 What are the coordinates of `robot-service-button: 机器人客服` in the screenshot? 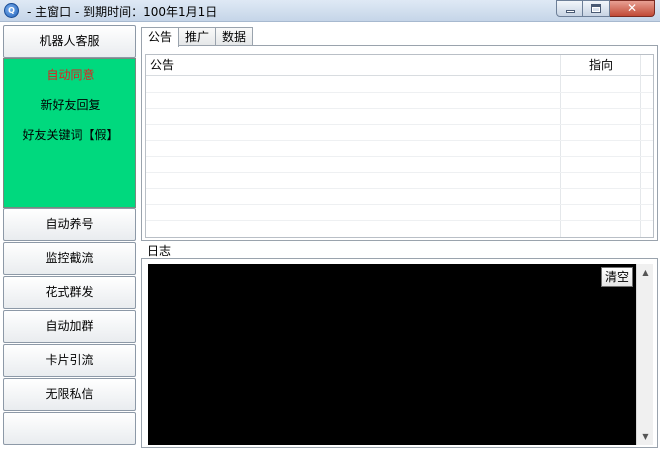 It's located at (69, 41).